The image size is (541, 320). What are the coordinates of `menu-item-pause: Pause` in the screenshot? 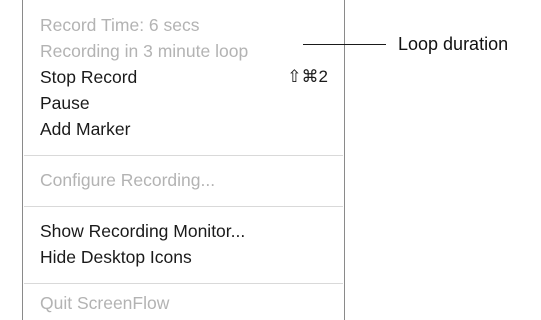 It's located at (184, 103).